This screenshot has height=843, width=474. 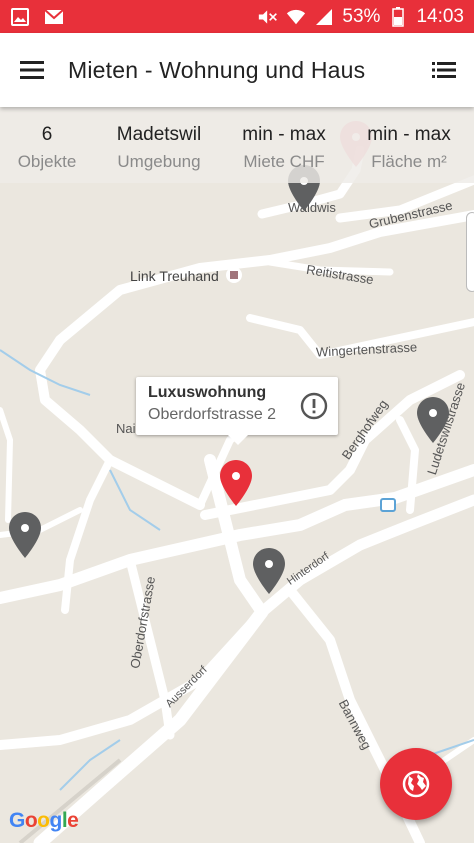 What do you see at coordinates (237, 411) in the screenshot?
I see `info-window: Luxuswohnung Oberdorfstrasse 2` at bounding box center [237, 411].